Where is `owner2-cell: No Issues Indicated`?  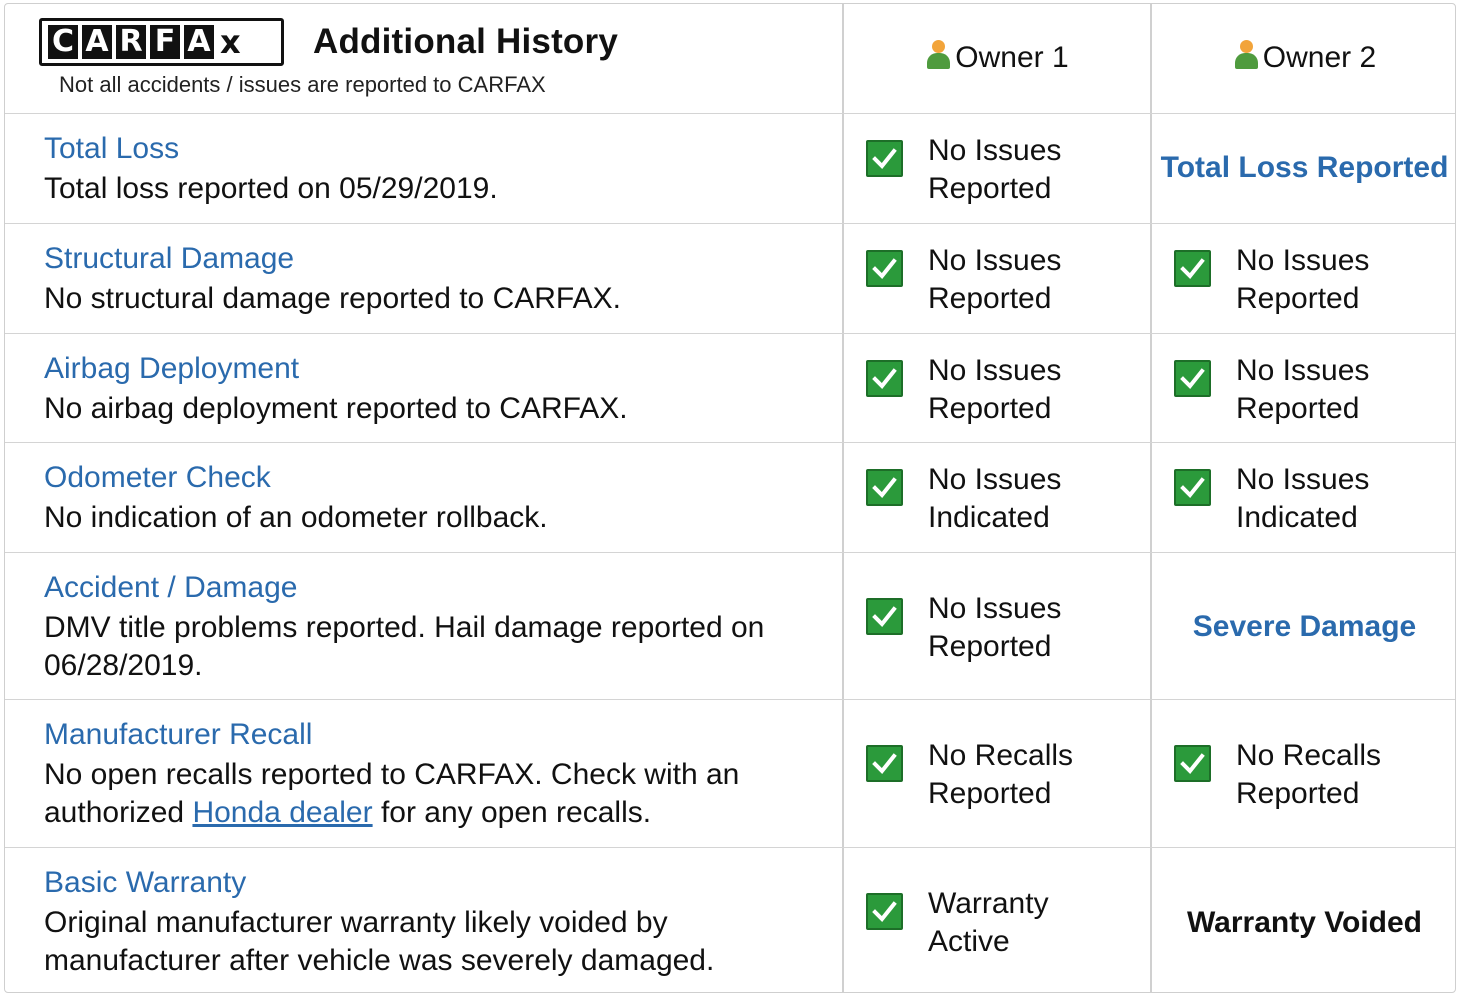
owner2-cell: No Issues Indicated is located at coordinates (1302, 497).